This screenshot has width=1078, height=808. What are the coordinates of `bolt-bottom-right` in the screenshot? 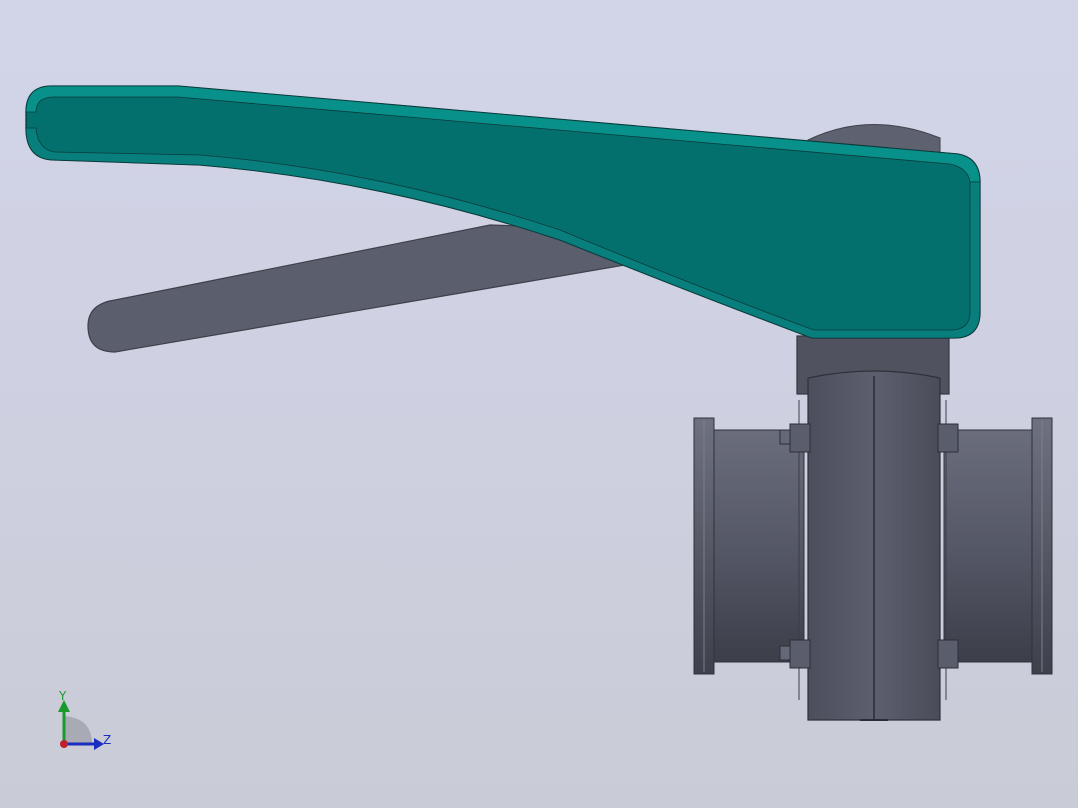 It's located at (948, 654).